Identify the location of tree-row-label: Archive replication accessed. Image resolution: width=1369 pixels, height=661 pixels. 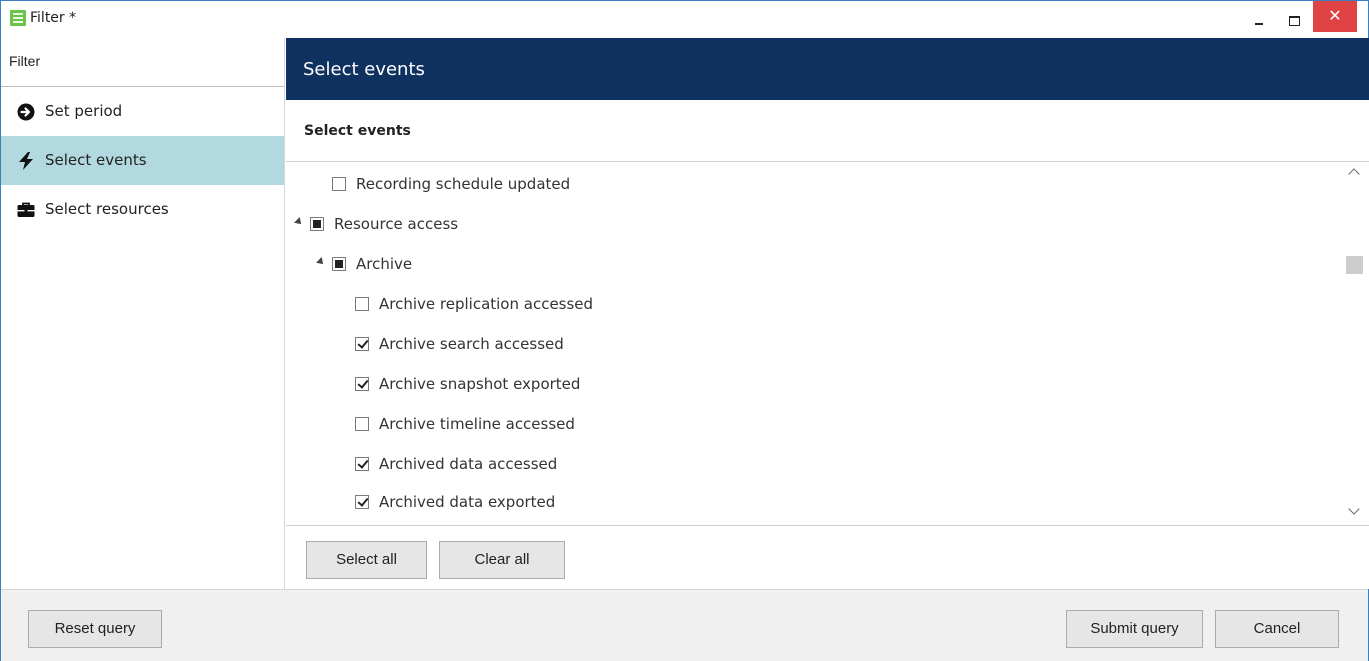
(486, 304).